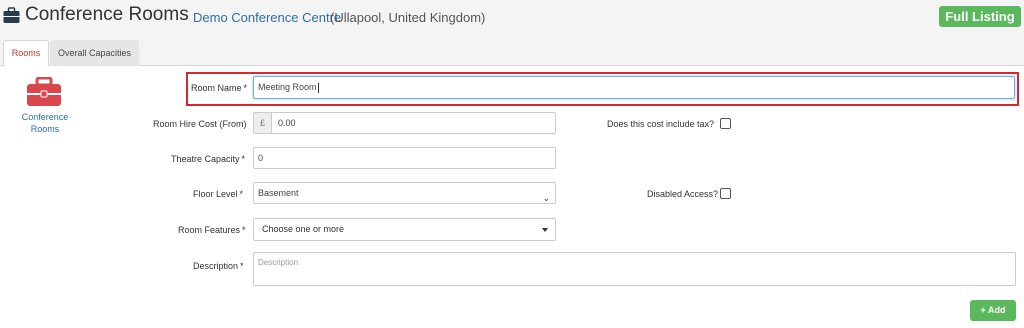 The height and width of the screenshot is (328, 1024). Describe the element at coordinates (996, 310) in the screenshot. I see `add-button-label: Add` at that location.